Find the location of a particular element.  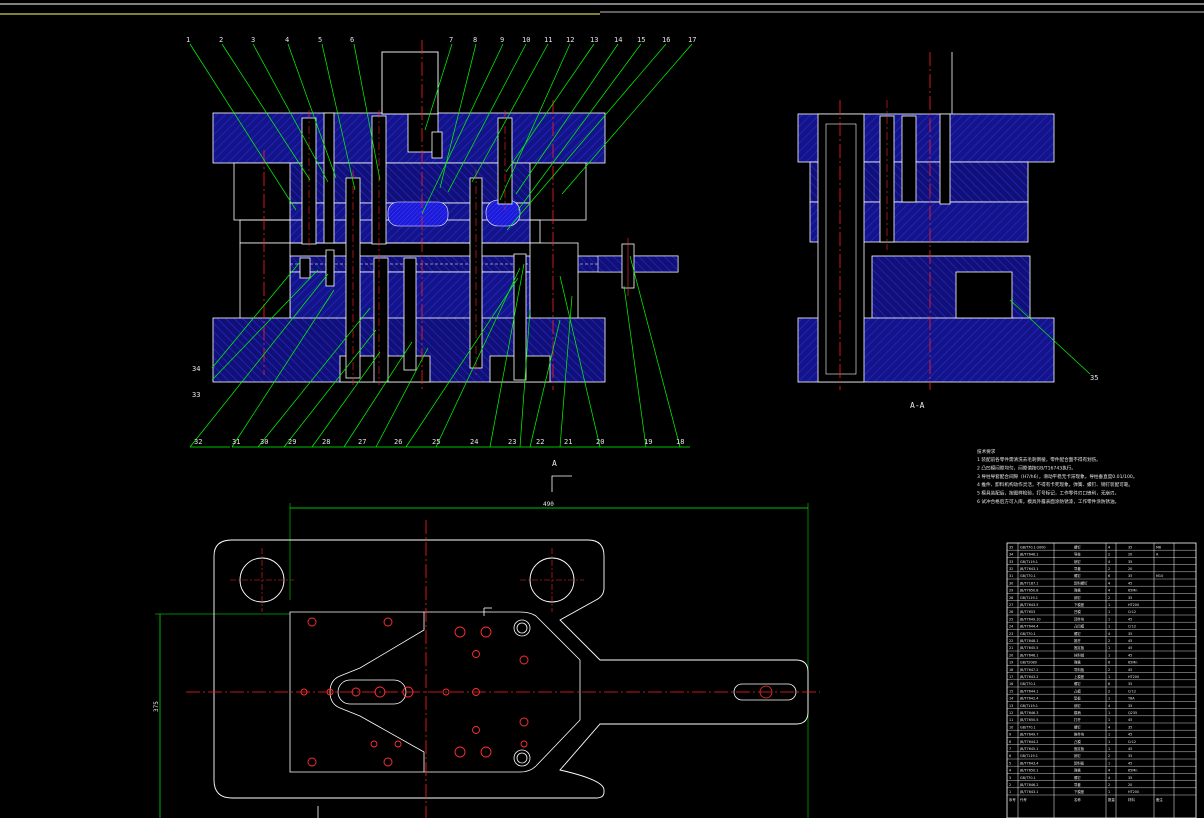

bom-cell: JB/T7643.2 is located at coordinates (1028, 677).